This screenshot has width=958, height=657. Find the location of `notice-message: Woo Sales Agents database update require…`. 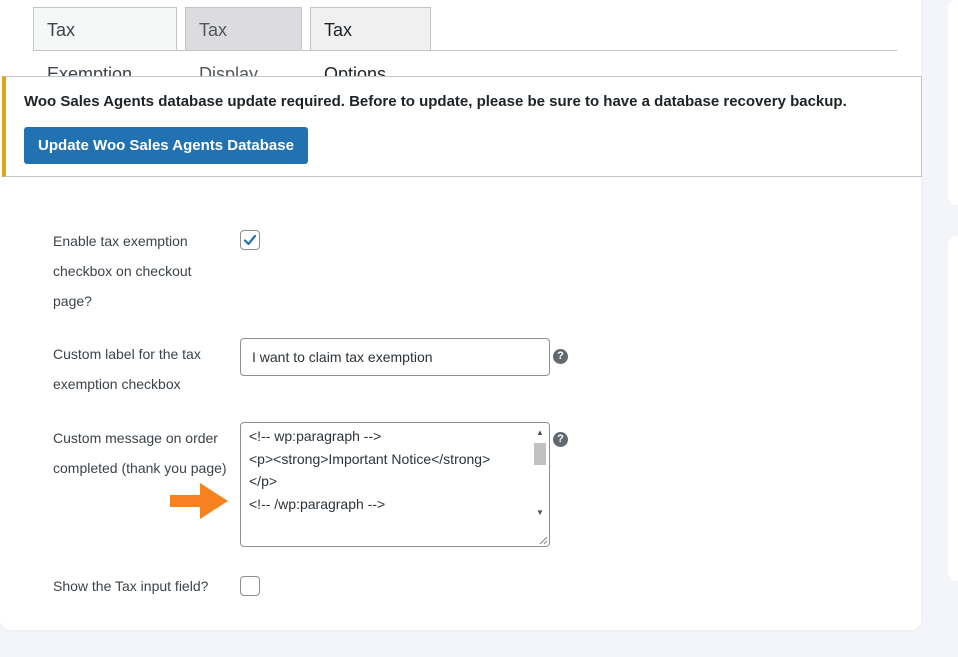

notice-message: Woo Sales Agents database update require… is located at coordinates (435, 101).